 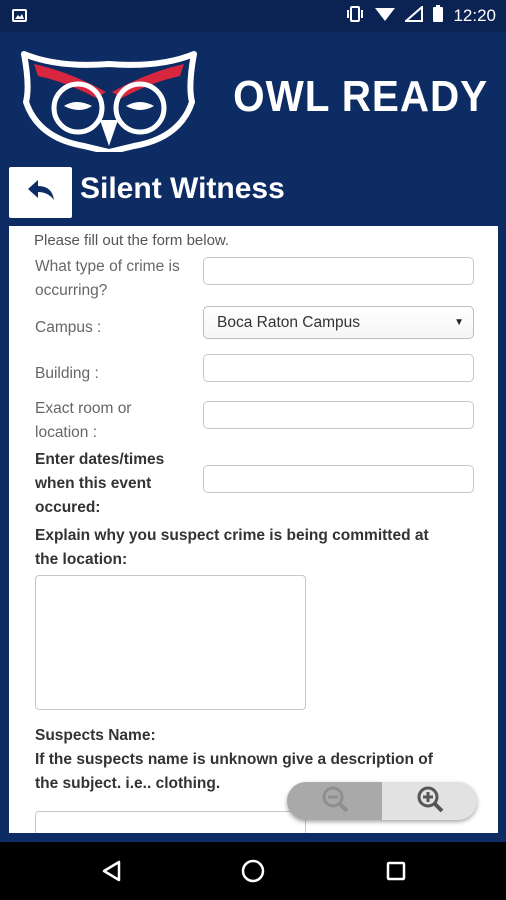 I want to click on dates-label-line3: occured:, so click(x=68, y=507).